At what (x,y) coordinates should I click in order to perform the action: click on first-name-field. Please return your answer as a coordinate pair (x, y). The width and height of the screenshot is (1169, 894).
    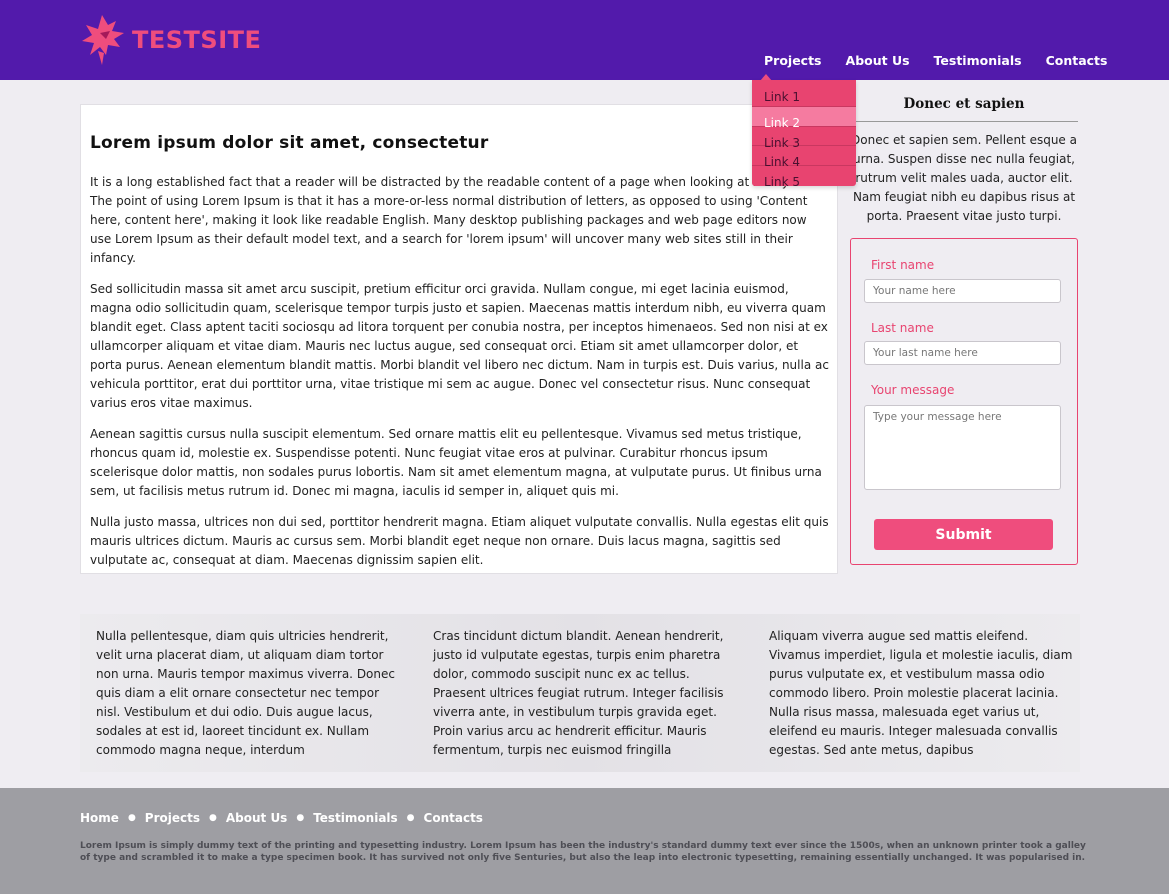
    Looking at the image, I should click on (962, 291).